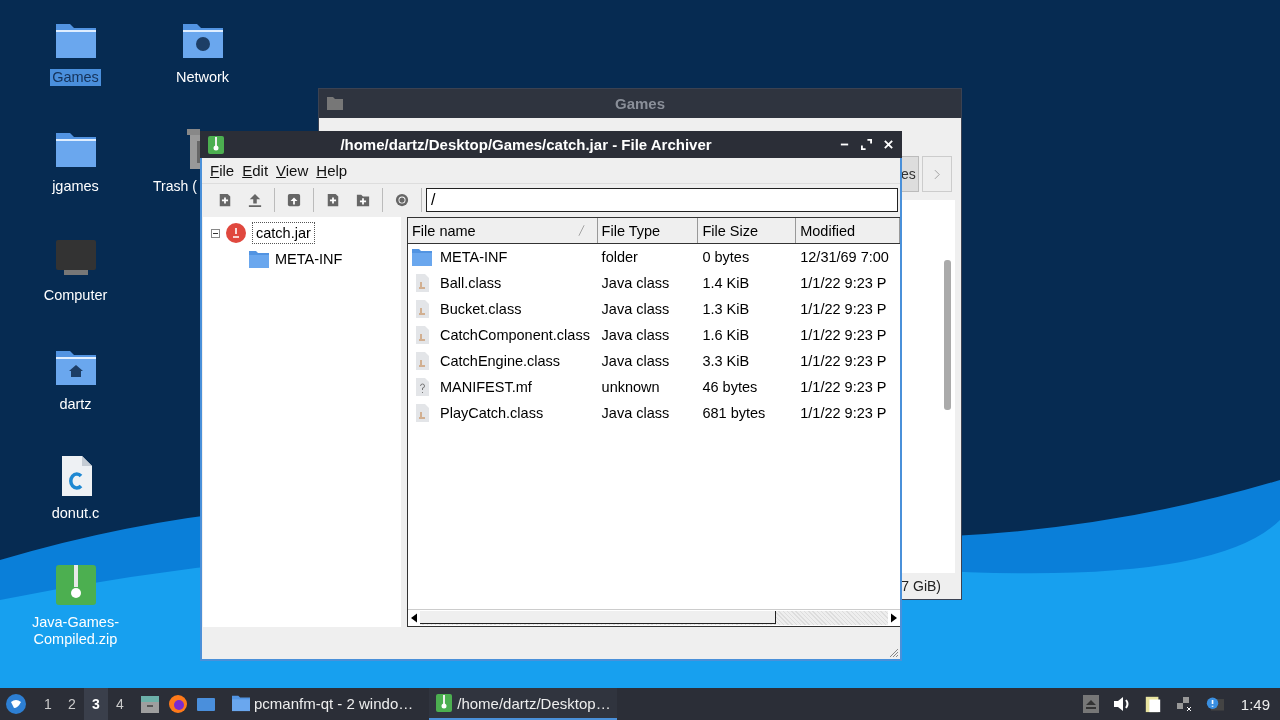  I want to click on table-cell: unknown, so click(630, 387).